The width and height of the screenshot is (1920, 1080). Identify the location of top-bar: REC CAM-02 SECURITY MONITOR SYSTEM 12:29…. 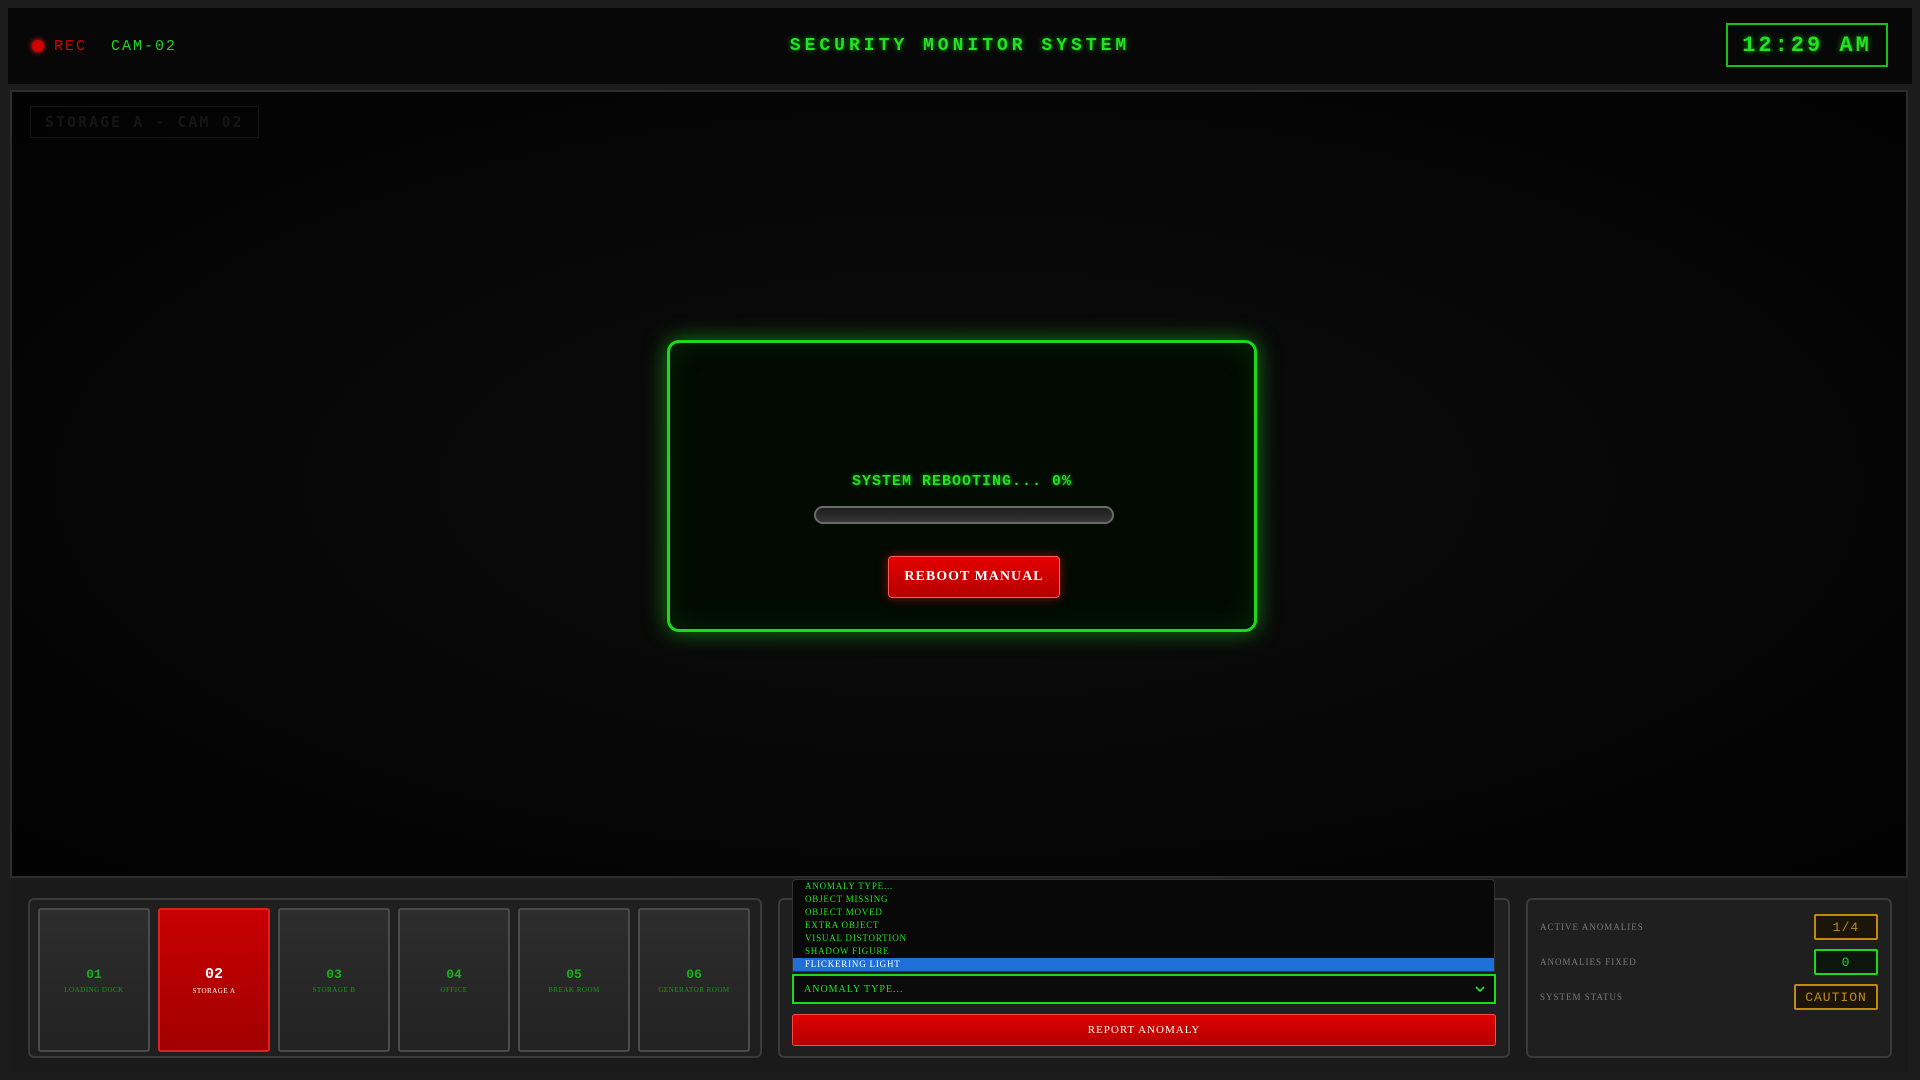
(960, 46).